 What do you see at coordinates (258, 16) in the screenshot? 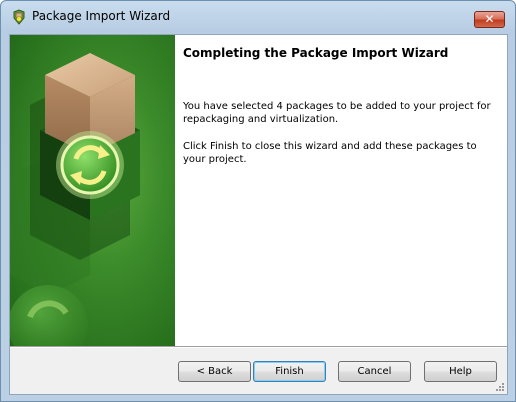
I see `title-bar: Package Import Wizard ✕` at bounding box center [258, 16].